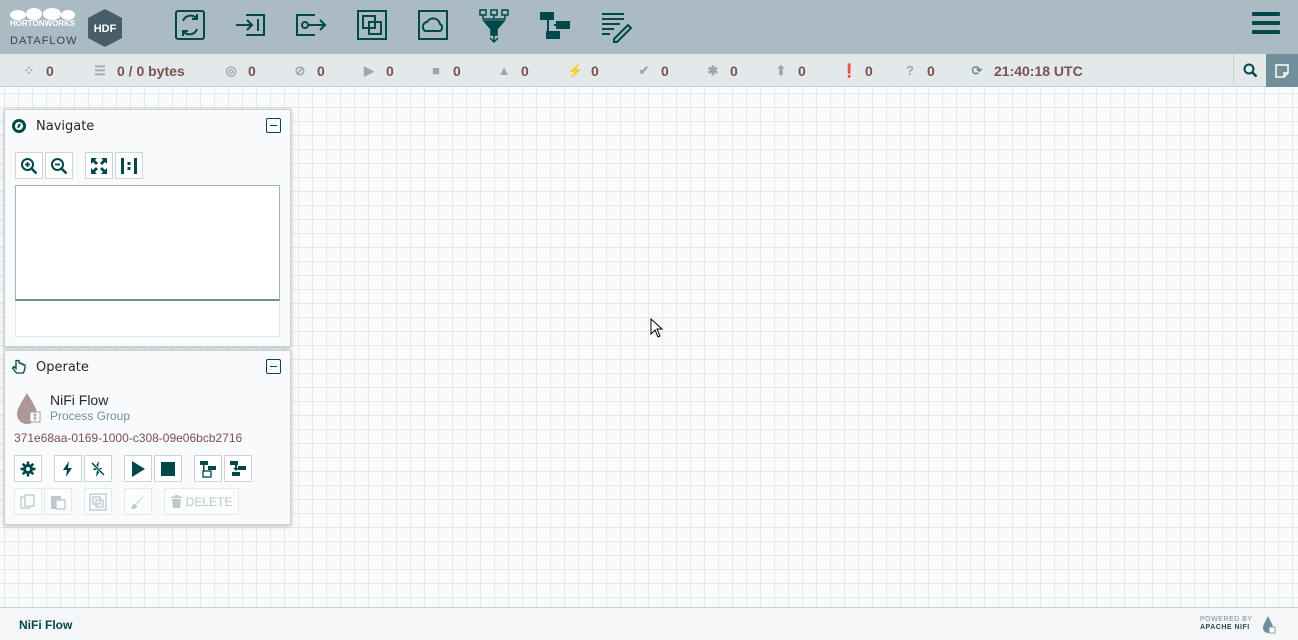 This screenshot has width=1298, height=640. Describe the element at coordinates (781, 70) in the screenshot. I see `arrow-circle-up-icon: ⬆` at that location.